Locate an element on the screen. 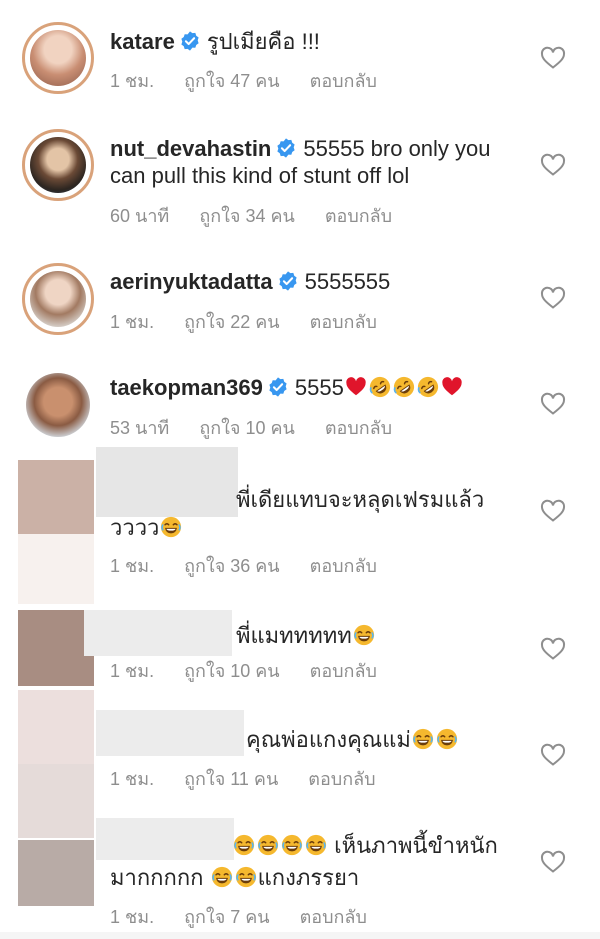 This screenshot has width=600, height=939. pixelated-avatar is located at coordinates (56, 873).